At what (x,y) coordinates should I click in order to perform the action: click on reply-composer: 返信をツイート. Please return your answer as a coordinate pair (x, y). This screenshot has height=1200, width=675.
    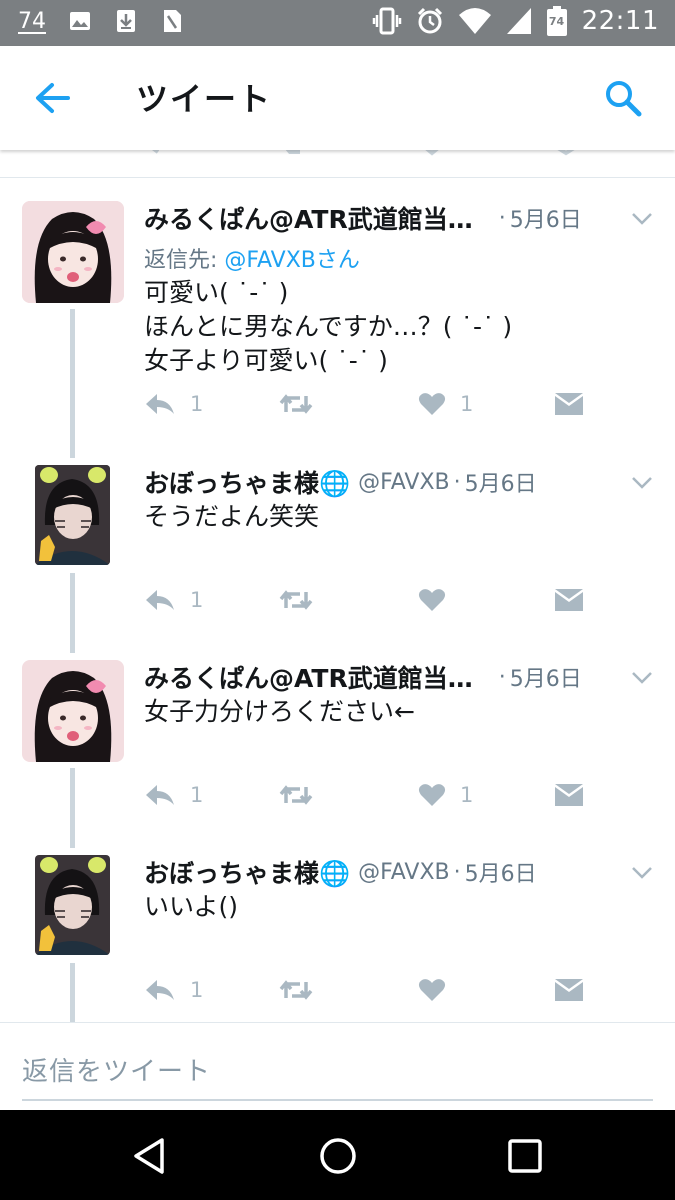
    Looking at the image, I should click on (337, 1066).